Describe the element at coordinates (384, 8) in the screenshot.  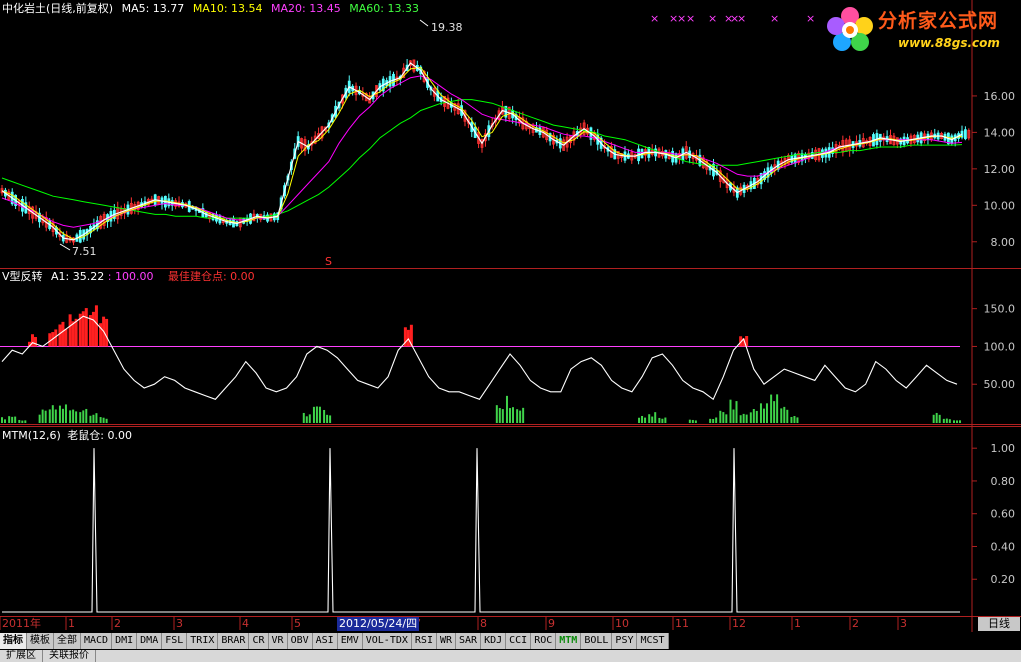
I see `ma60-value: MA60: 13.33` at that location.